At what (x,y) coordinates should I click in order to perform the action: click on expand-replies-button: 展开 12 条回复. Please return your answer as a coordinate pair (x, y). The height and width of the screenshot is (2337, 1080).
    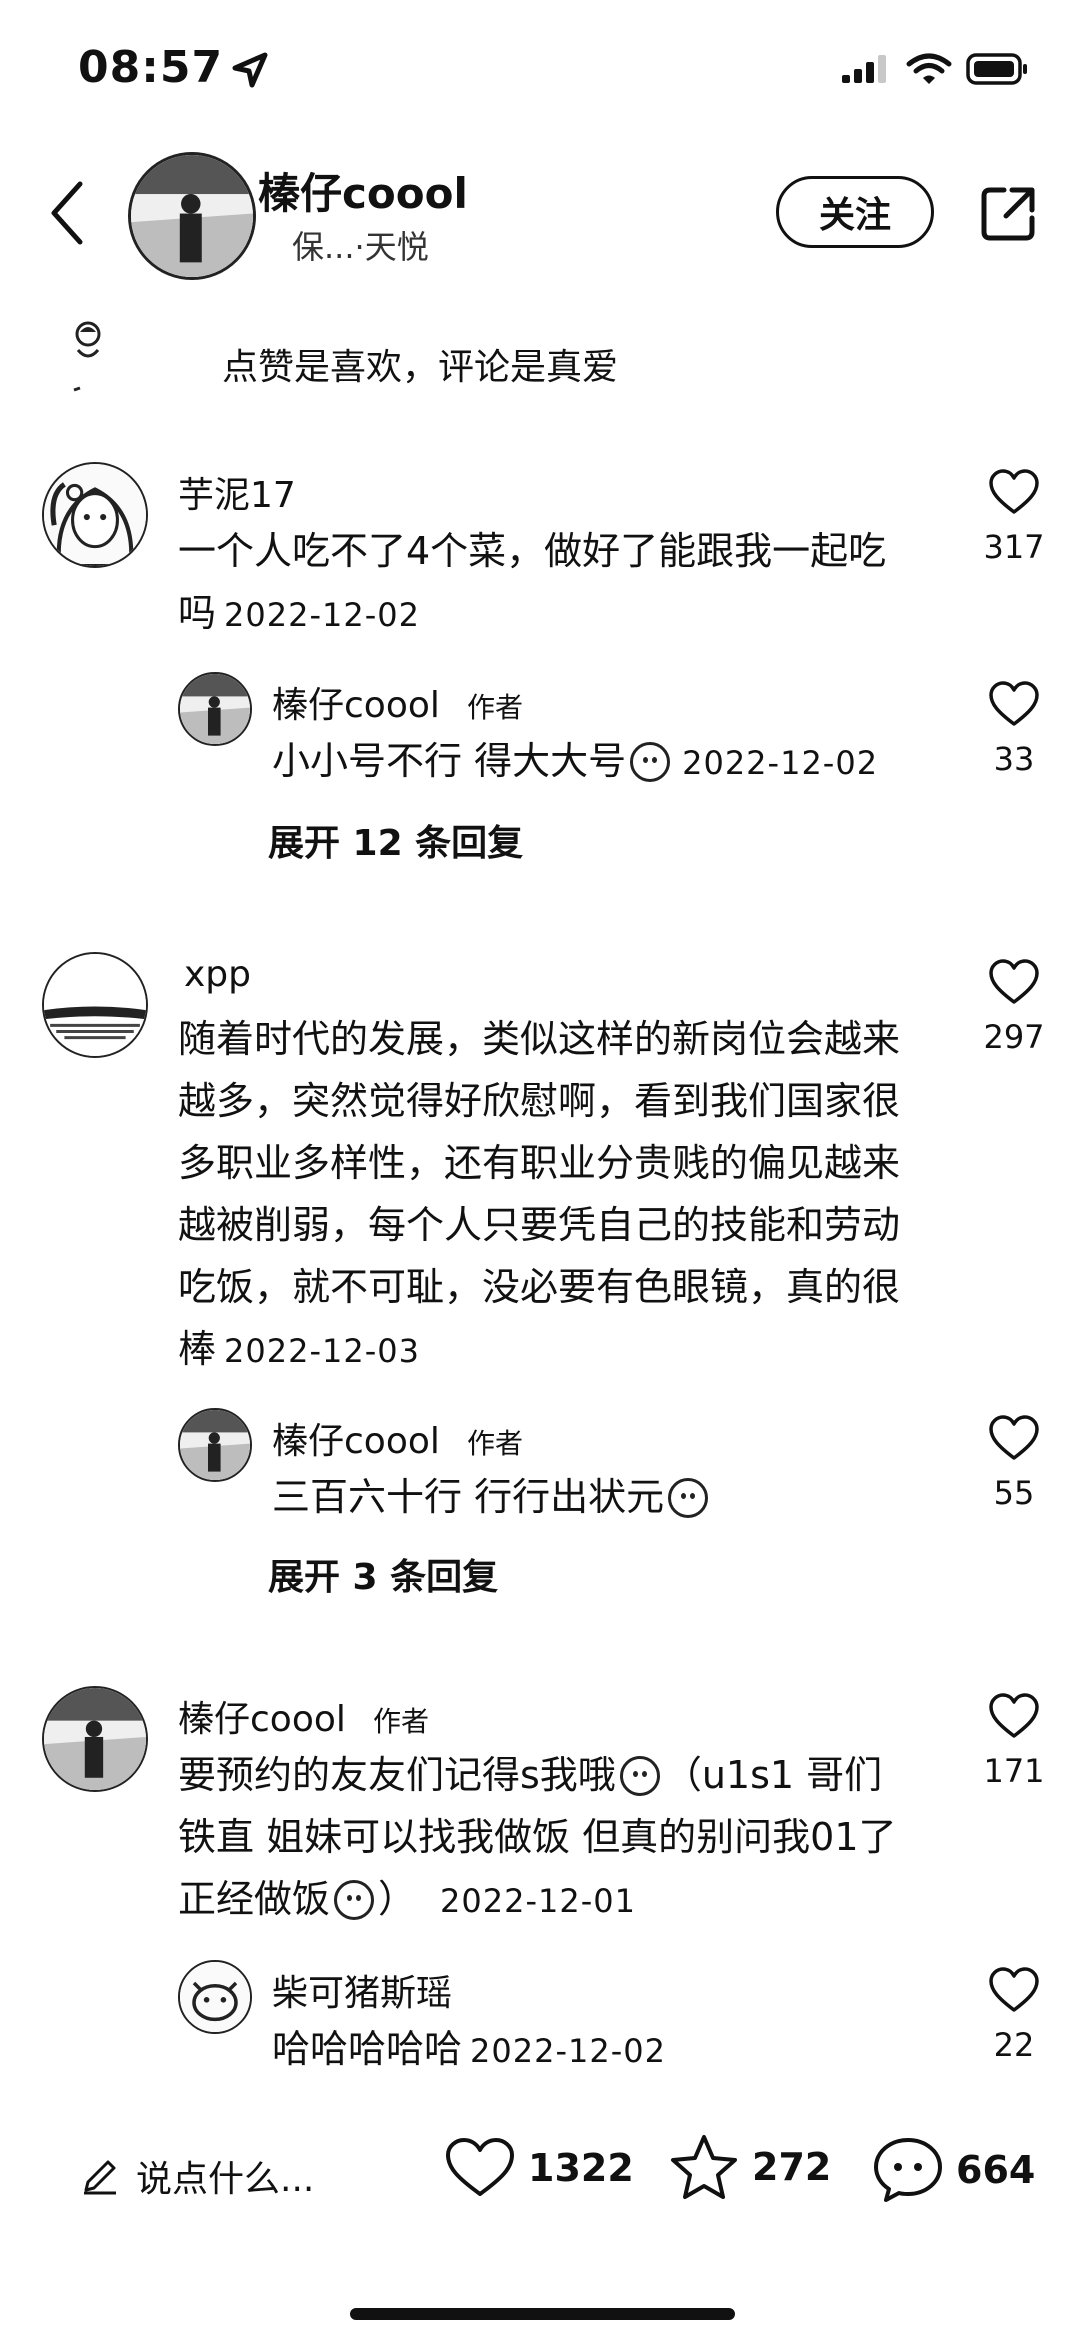
    Looking at the image, I should click on (395, 840).